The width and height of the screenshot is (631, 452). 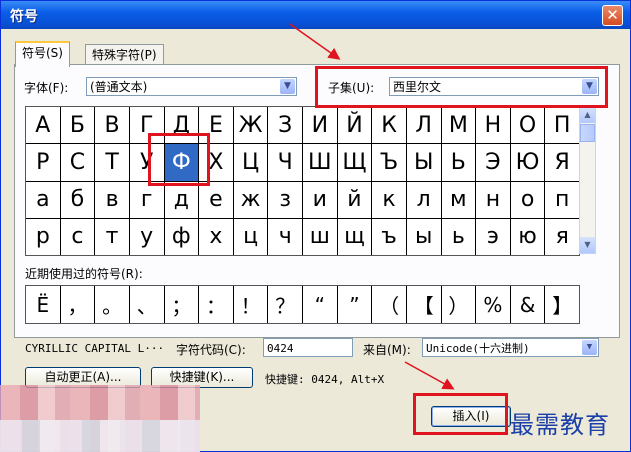 What do you see at coordinates (77, 304) in the screenshot?
I see `recent-symbol-cell: ，` at bounding box center [77, 304].